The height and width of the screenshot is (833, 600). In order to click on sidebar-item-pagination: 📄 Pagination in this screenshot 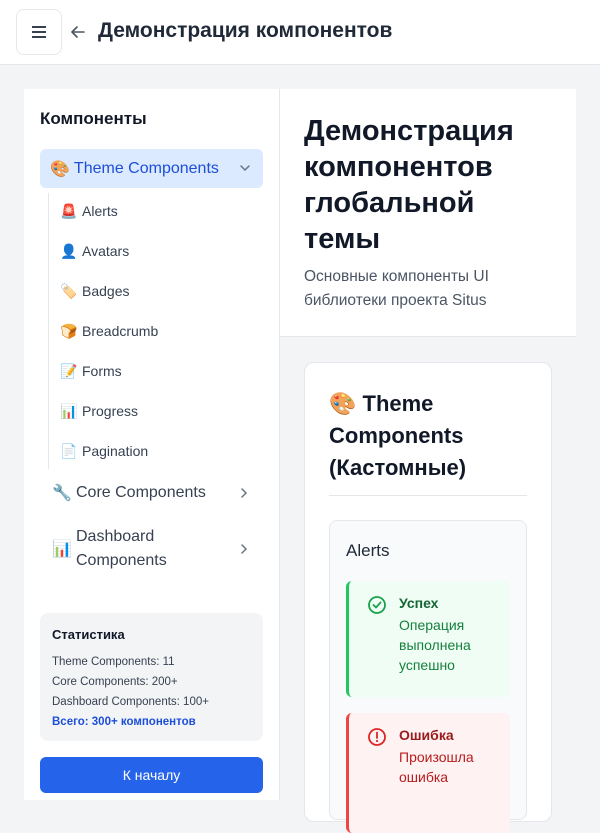, I will do `click(104, 451)`.